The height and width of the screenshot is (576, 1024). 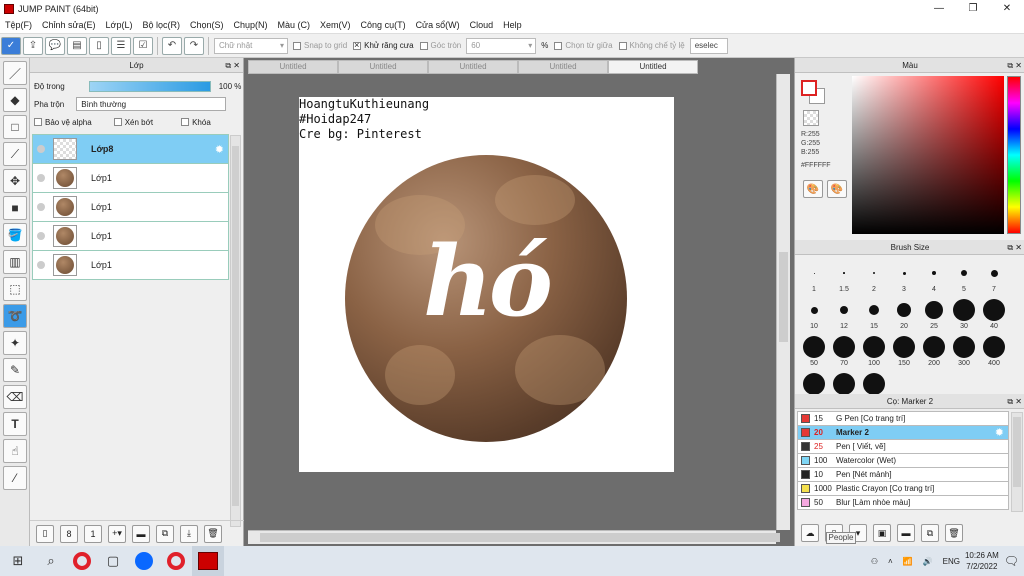 I want to click on menu-layer: Lớp(L), so click(x=119, y=25).